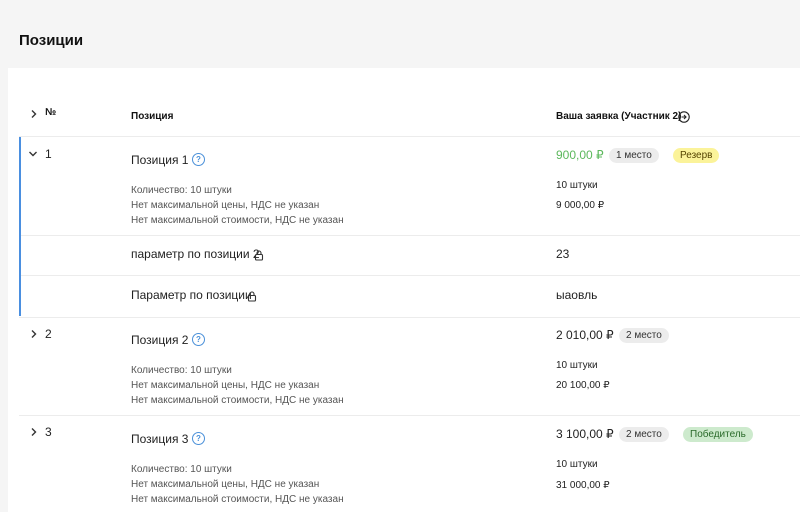 The width and height of the screenshot is (800, 512). Describe the element at coordinates (696, 155) in the screenshot. I see `row-1-status-badge: Резерв` at that location.